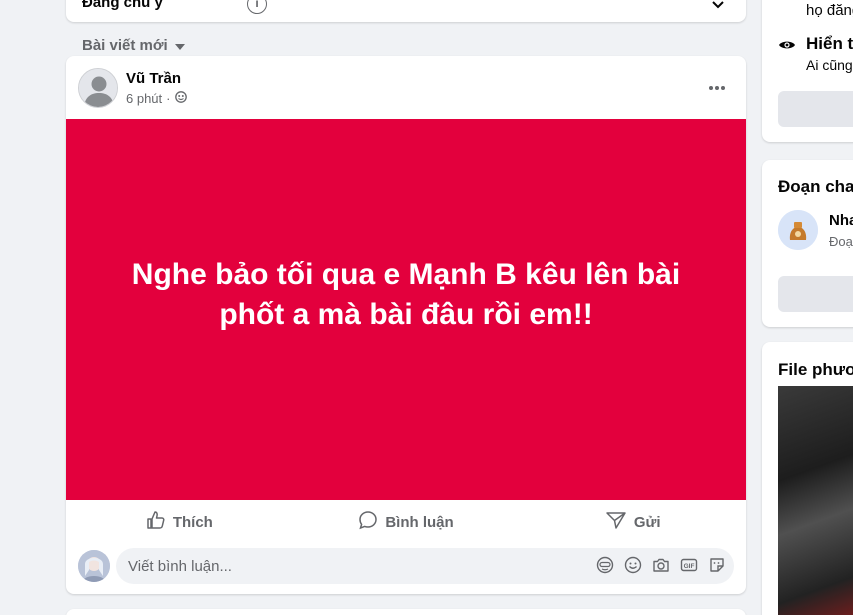  I want to click on sort-dropdown: Bài viết mới, so click(133, 45).